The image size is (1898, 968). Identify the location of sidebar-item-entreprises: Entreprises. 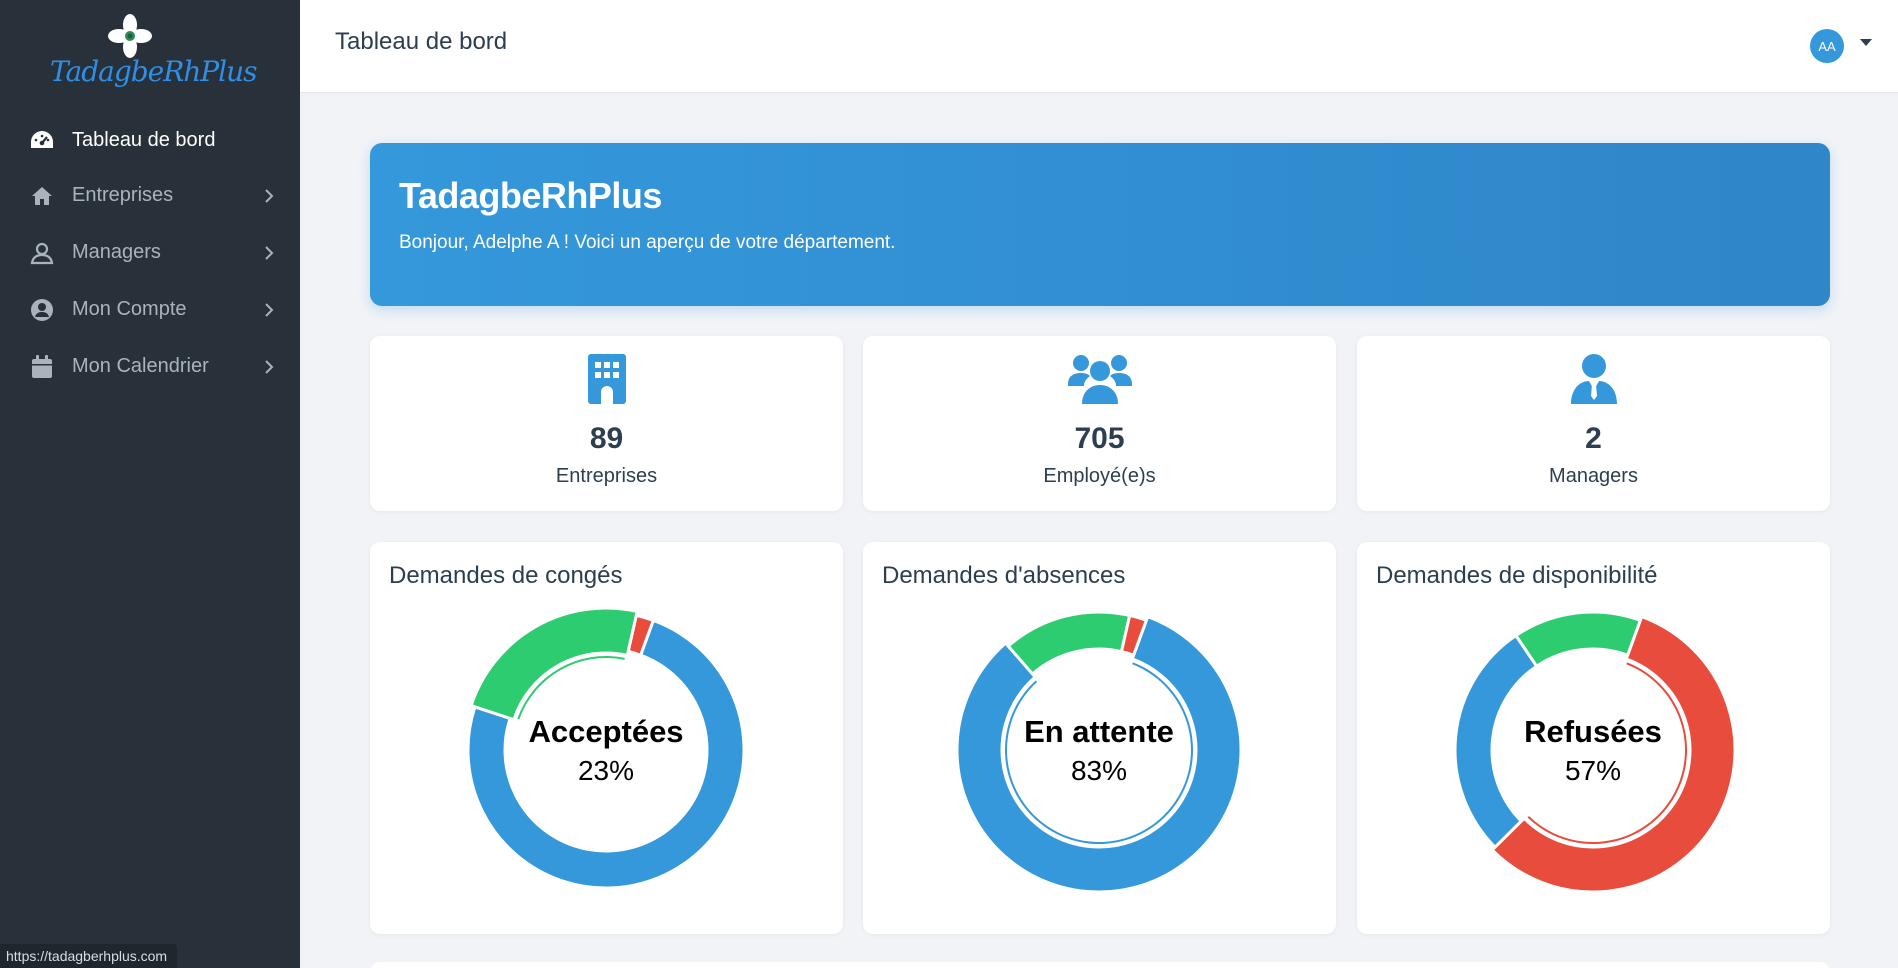
(150, 195).